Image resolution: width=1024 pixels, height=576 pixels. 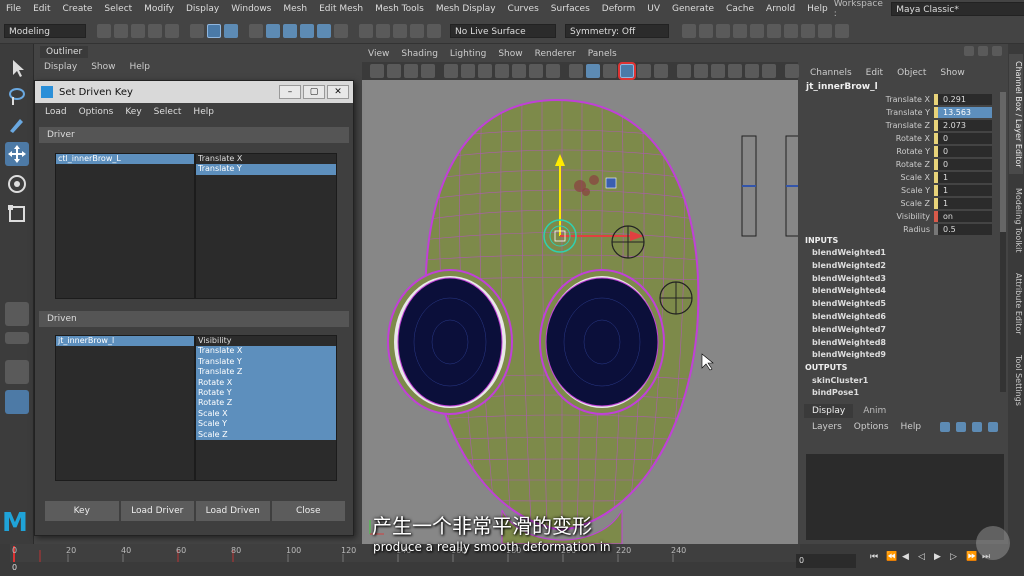 I want to click on camera-select-icon, so click(x=377, y=71).